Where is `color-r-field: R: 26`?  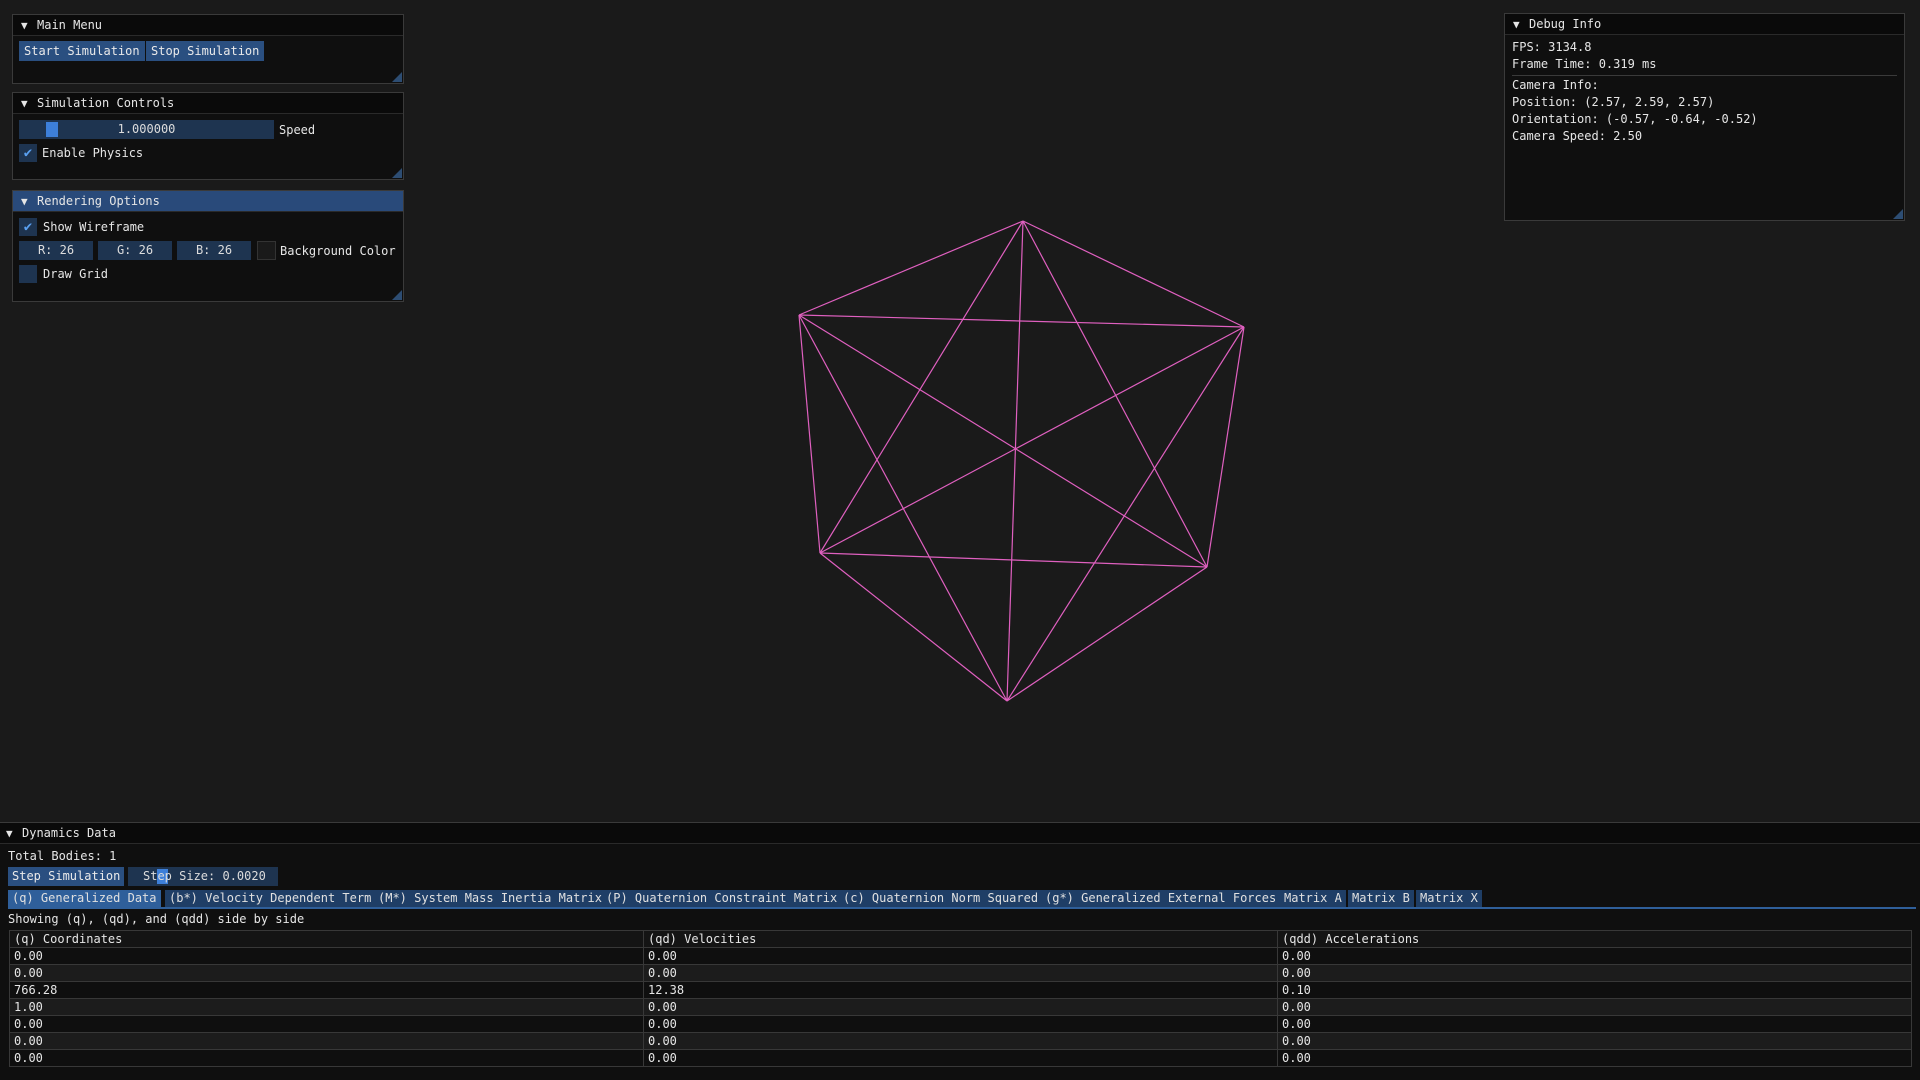 color-r-field: R: 26 is located at coordinates (56, 250).